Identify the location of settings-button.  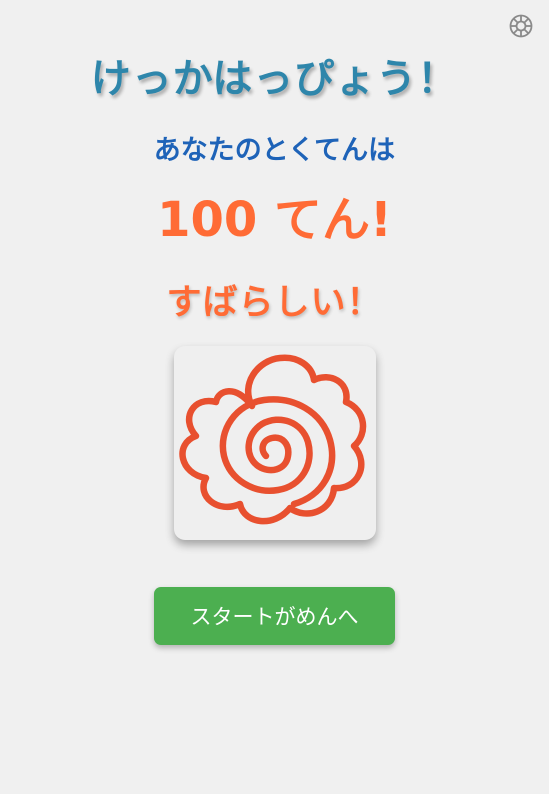
(521, 26).